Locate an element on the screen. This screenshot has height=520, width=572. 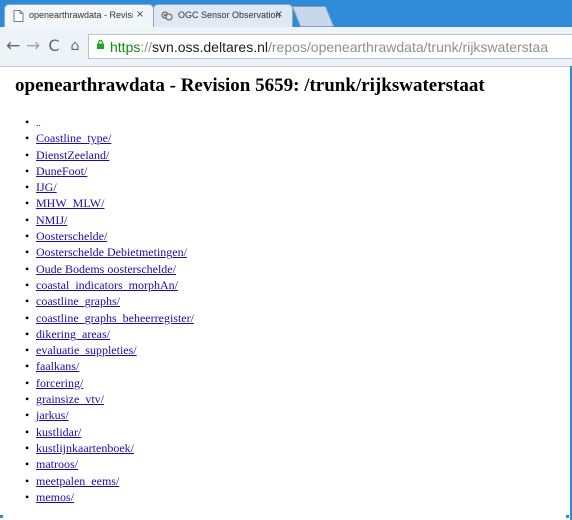
reload-button: C is located at coordinates (54, 46).